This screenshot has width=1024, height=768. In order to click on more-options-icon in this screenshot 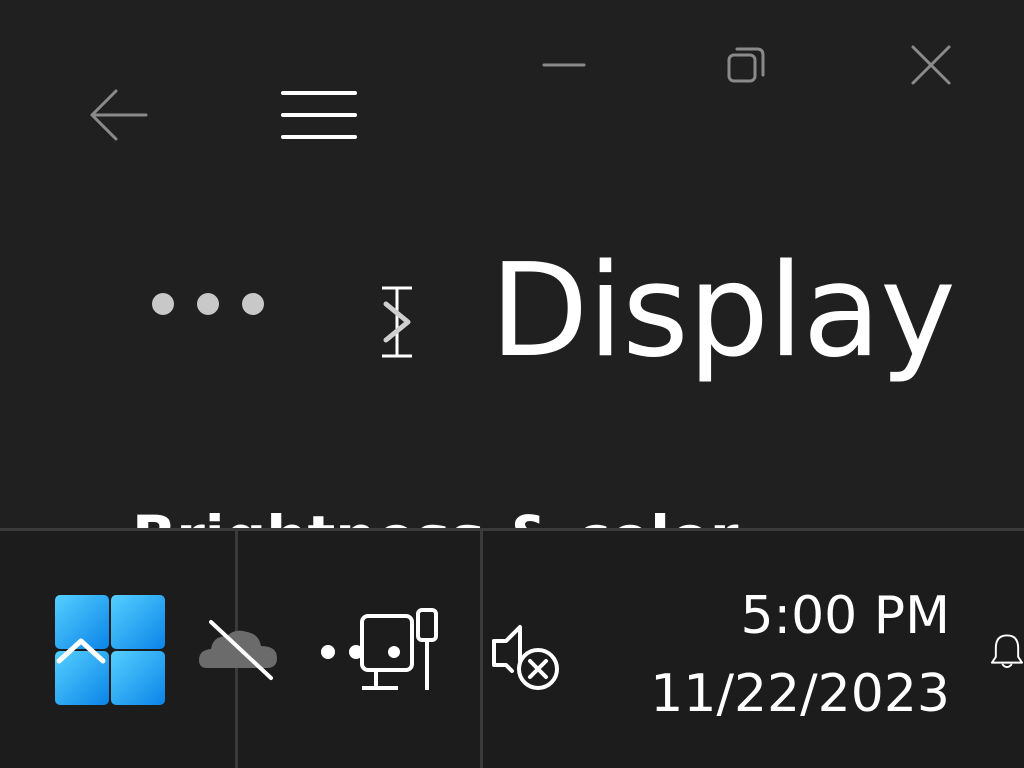, I will do `click(208, 304)`.